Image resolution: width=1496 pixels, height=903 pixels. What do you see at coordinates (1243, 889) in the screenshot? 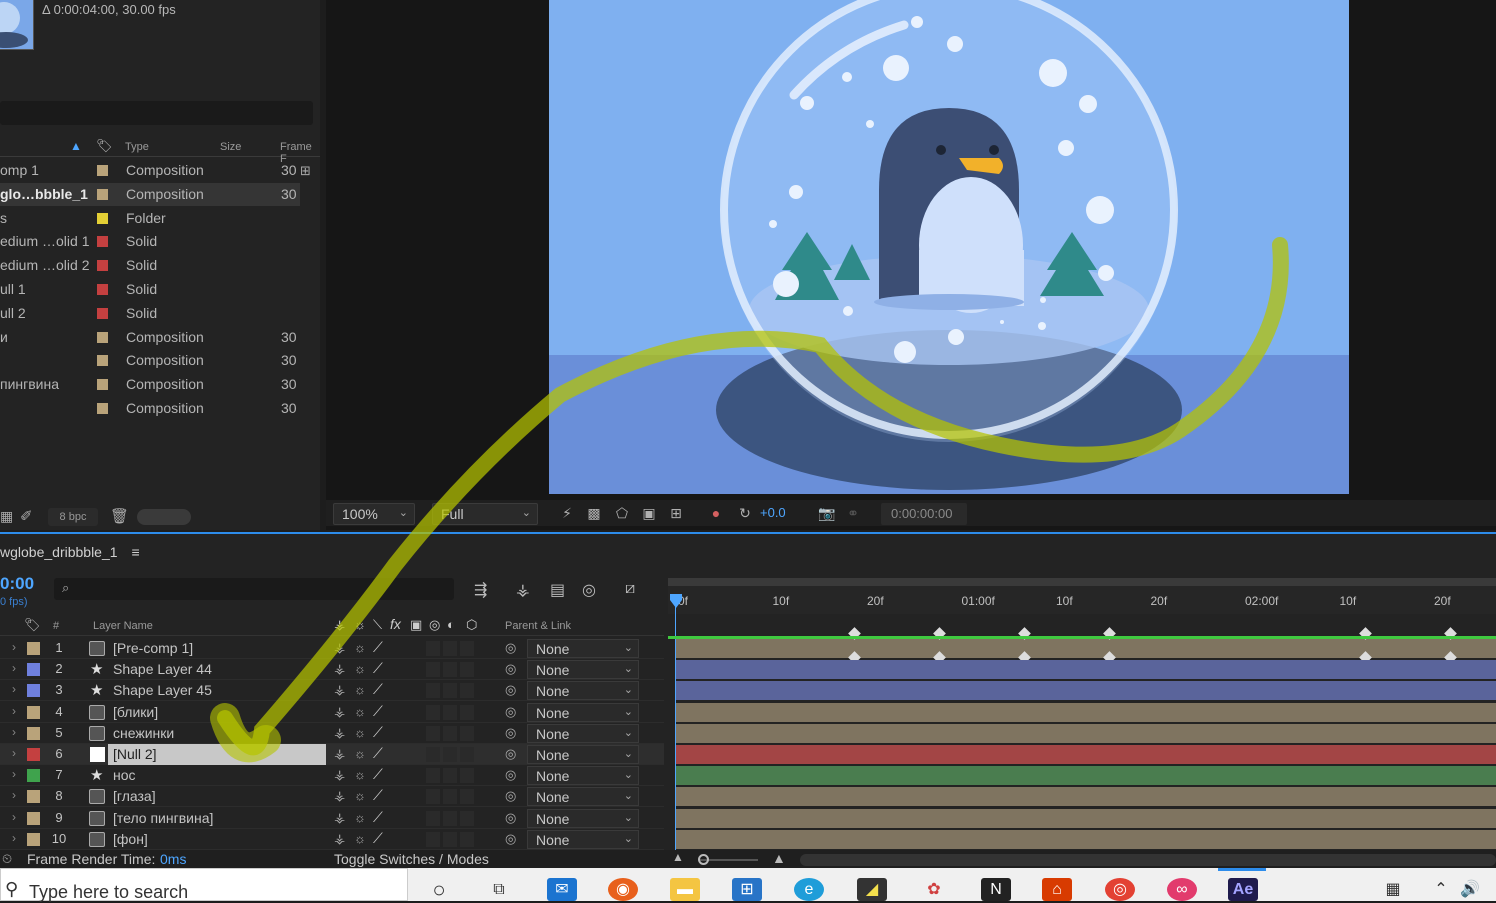
I see `after-effects-icon: Ae` at bounding box center [1243, 889].